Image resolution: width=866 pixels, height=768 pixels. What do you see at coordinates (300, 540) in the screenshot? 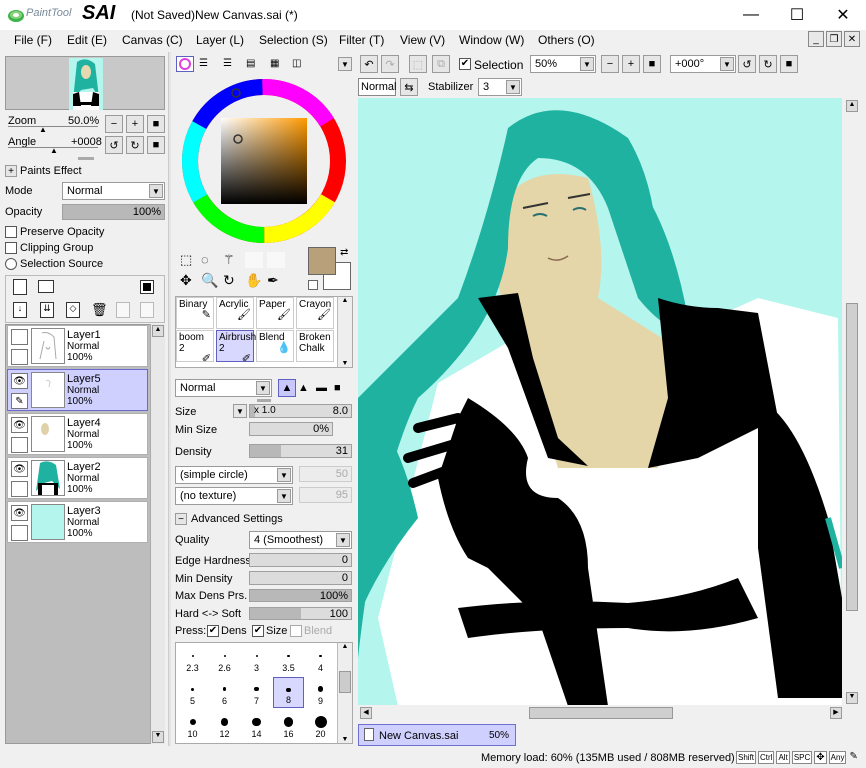
I see `quality-select: 4 (Smoothest) ▼` at bounding box center [300, 540].